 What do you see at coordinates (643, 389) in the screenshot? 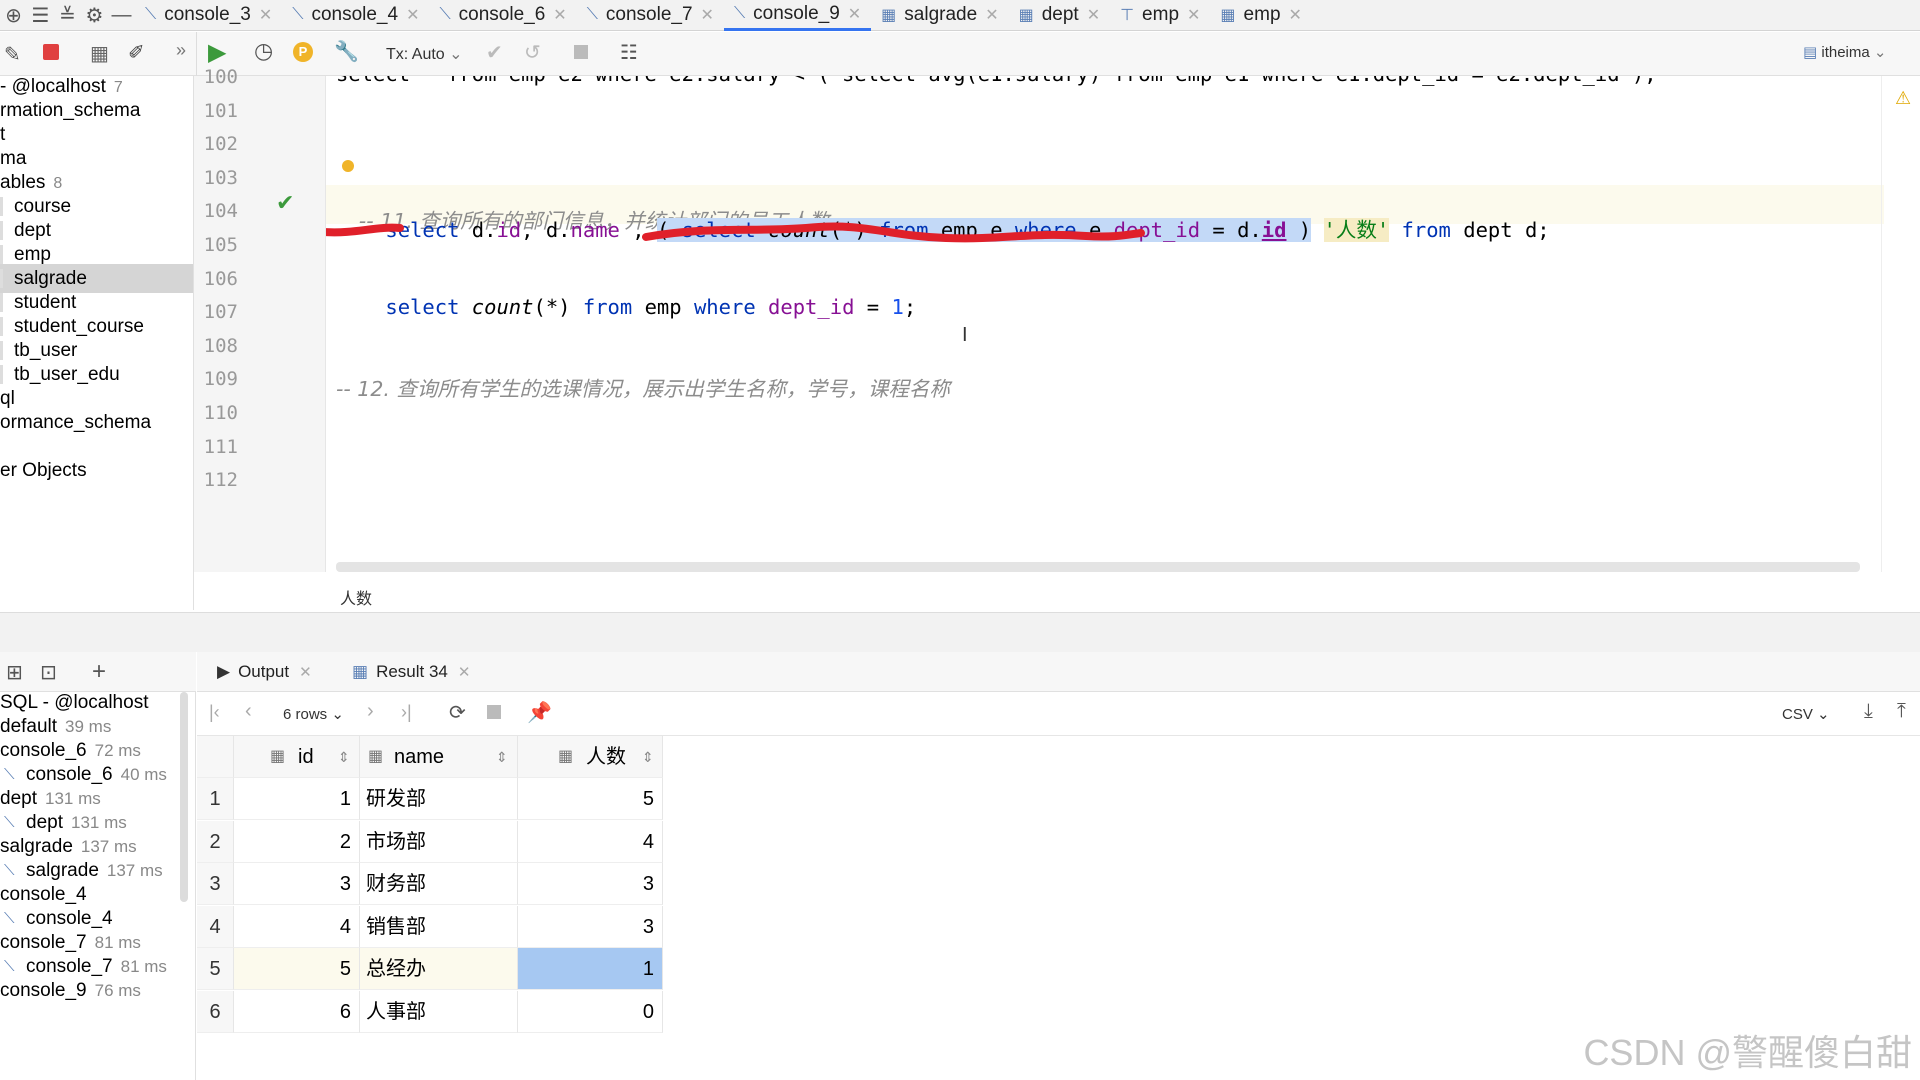
I see `code-line-109: -- 12. 查询所有学生的选课情况，展示出学生名称，学号，课程名称` at bounding box center [643, 389].